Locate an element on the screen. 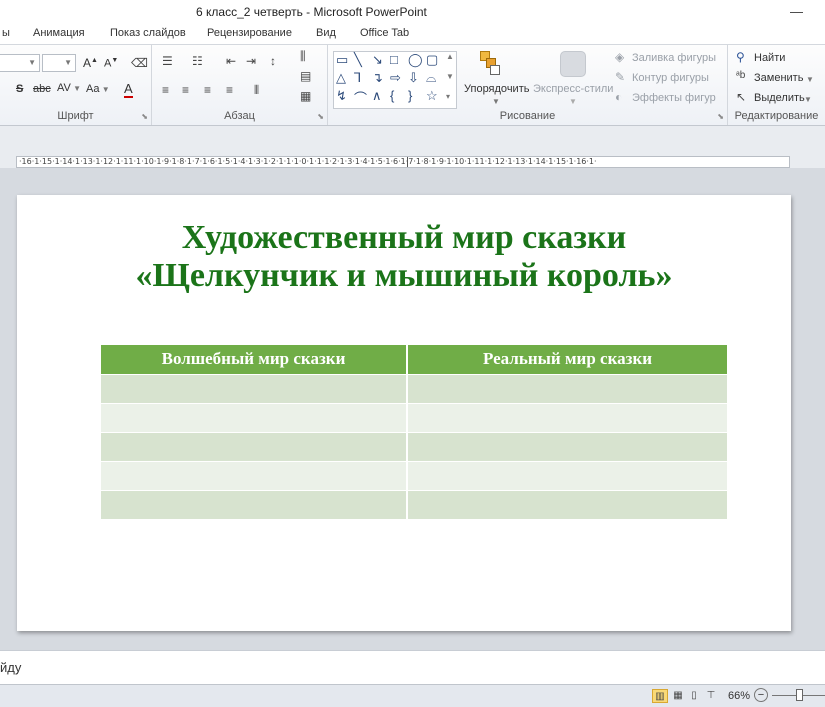 The image size is (825, 707). ribbon-spacer is located at coordinates (412, 137).